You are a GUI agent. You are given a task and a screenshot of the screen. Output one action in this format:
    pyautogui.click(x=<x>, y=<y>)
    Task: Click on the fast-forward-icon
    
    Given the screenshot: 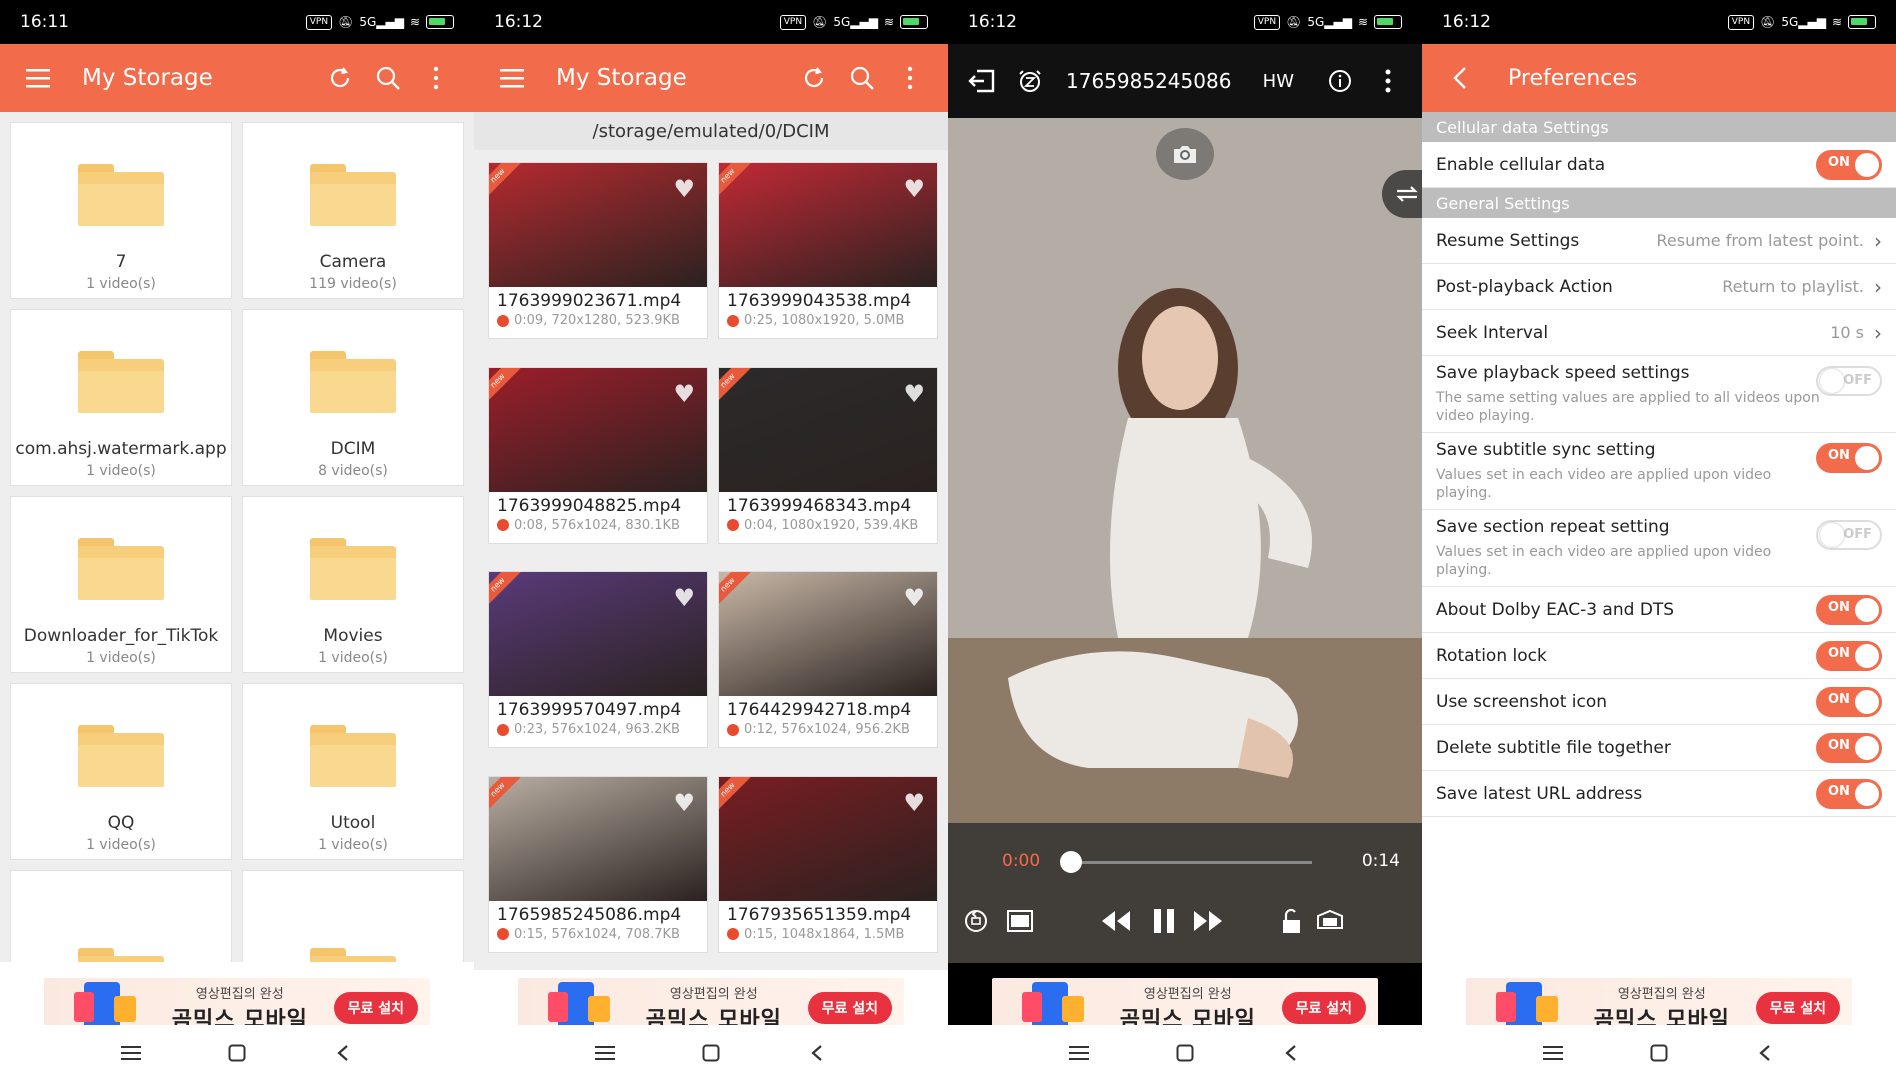 What is the action you would take?
    pyautogui.click(x=1208, y=921)
    